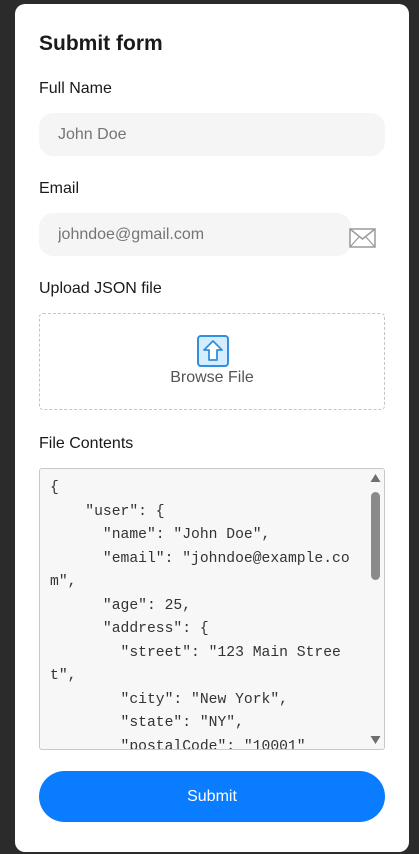 This screenshot has width=419, height=854. I want to click on envelope-icon, so click(362, 238).